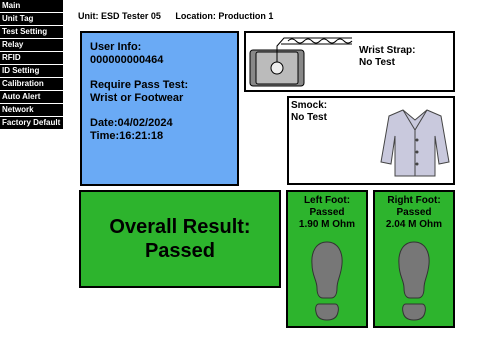 Image resolution: width=493 pixels, height=346 pixels. What do you see at coordinates (414, 281) in the screenshot?
I see `right-footprint-icon` at bounding box center [414, 281].